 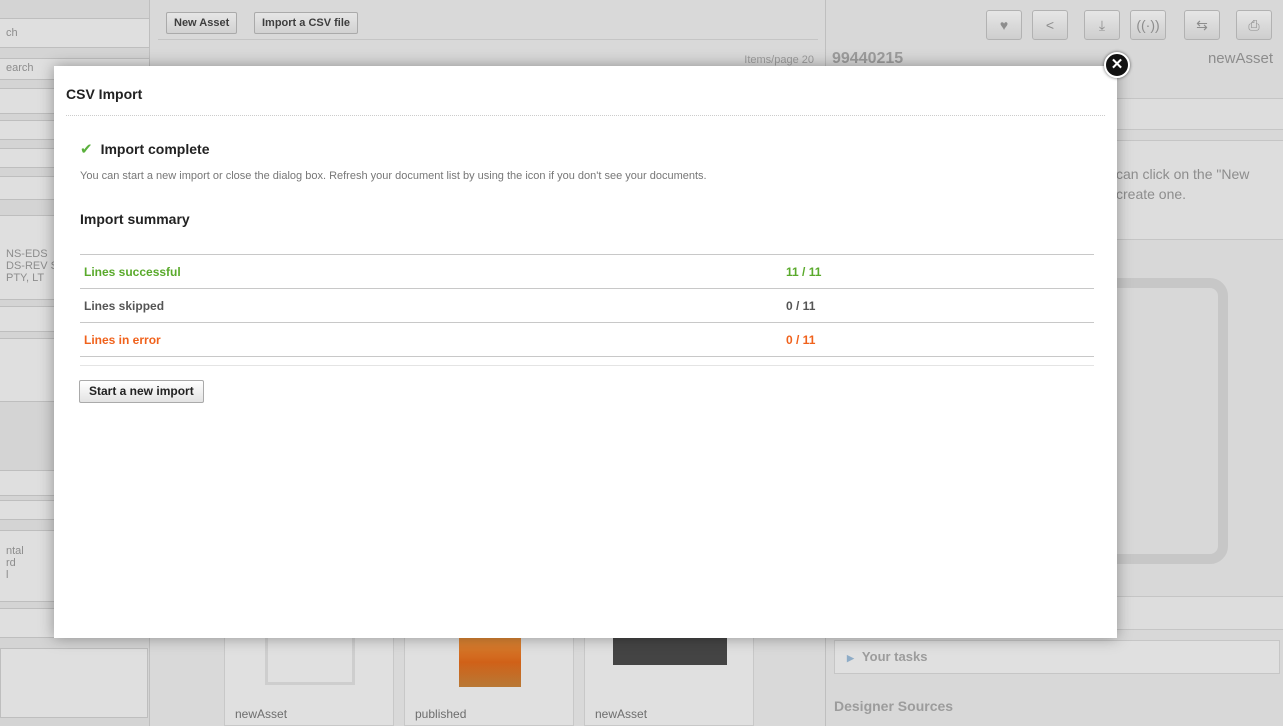 What do you see at coordinates (431, 305) in the screenshot?
I see `summary-label: Lines skipped` at bounding box center [431, 305].